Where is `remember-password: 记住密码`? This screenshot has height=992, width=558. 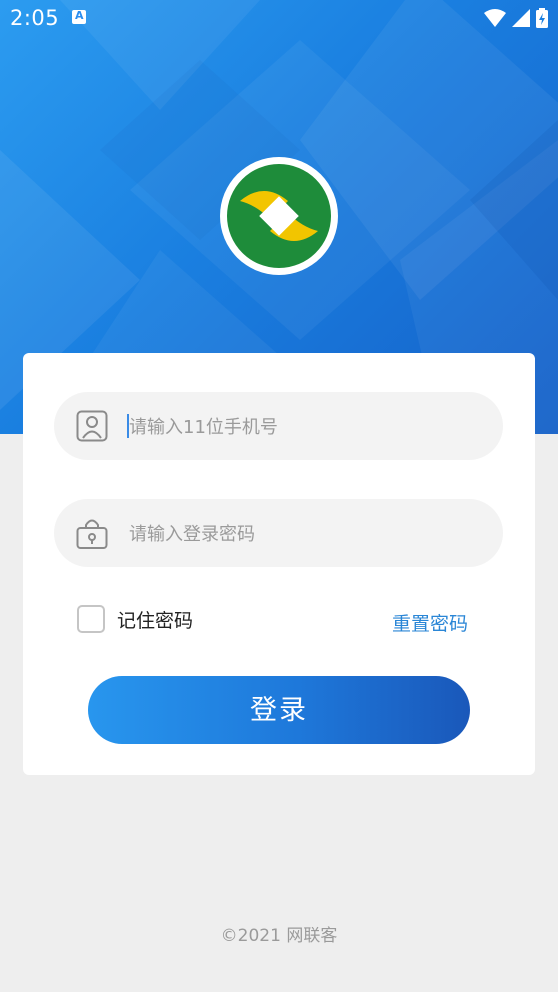
remember-password: 记住密码 is located at coordinates (135, 619).